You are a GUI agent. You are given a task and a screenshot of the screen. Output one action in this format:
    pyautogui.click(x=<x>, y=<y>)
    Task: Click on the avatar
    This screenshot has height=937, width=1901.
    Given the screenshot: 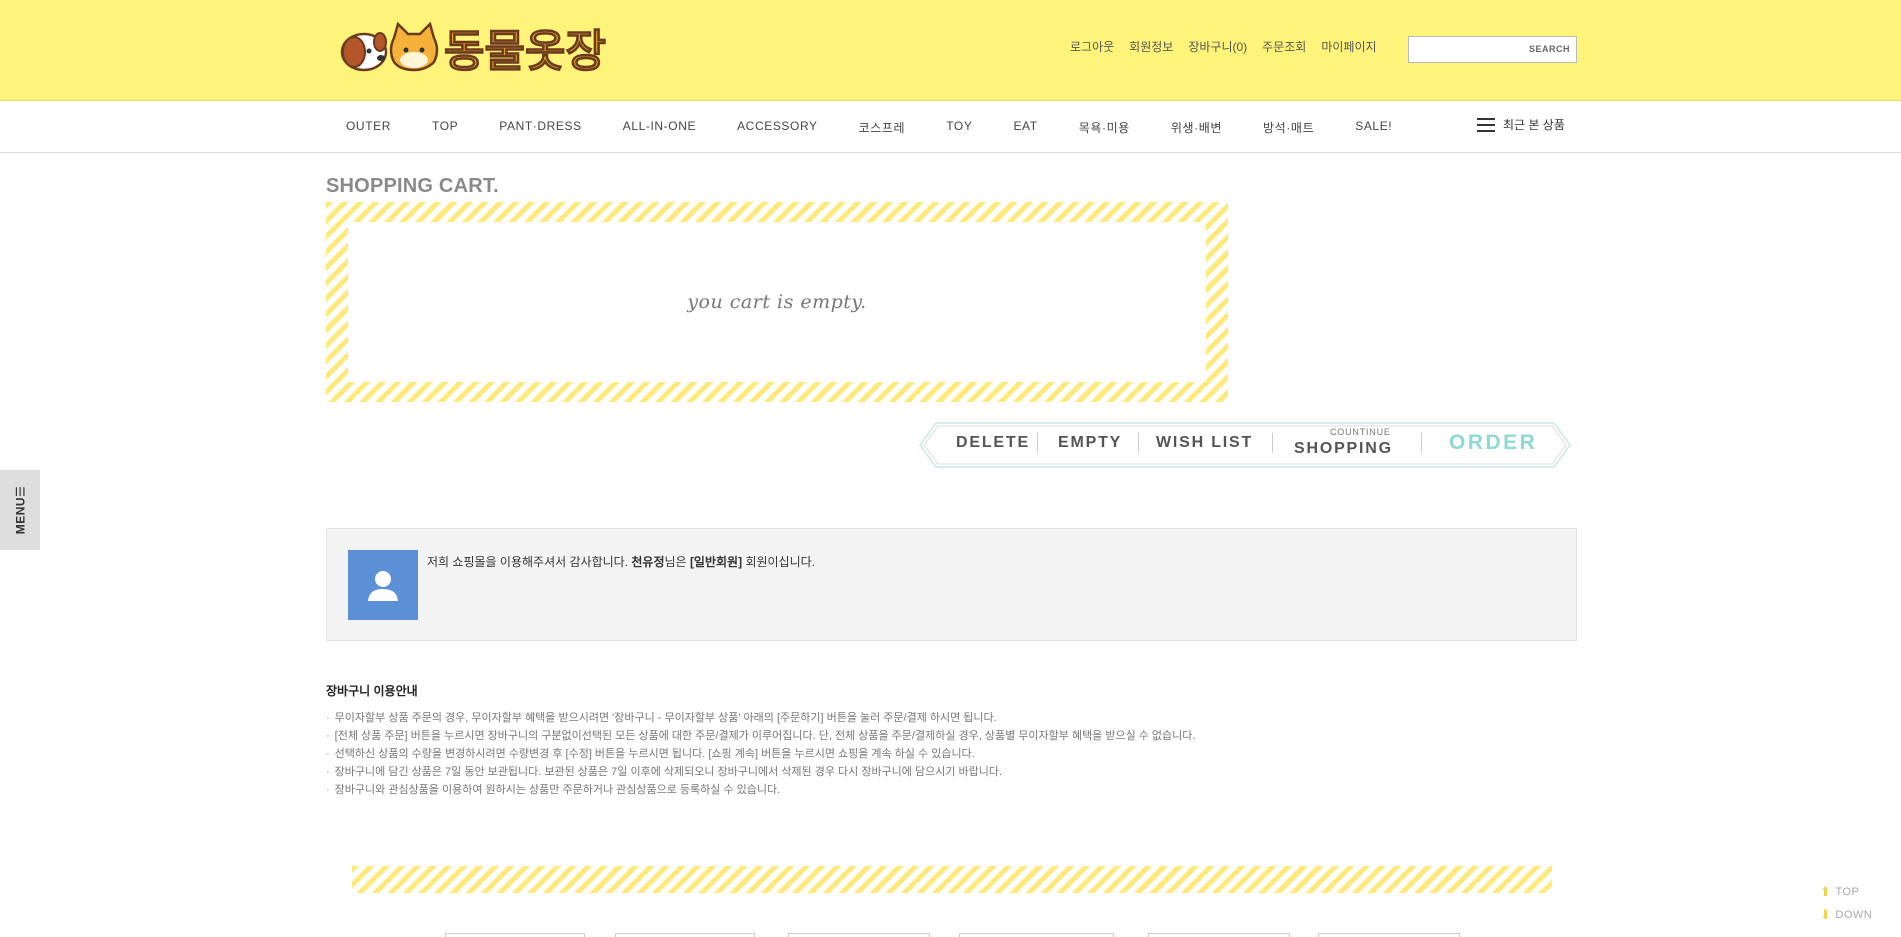 What is the action you would take?
    pyautogui.click(x=383, y=585)
    